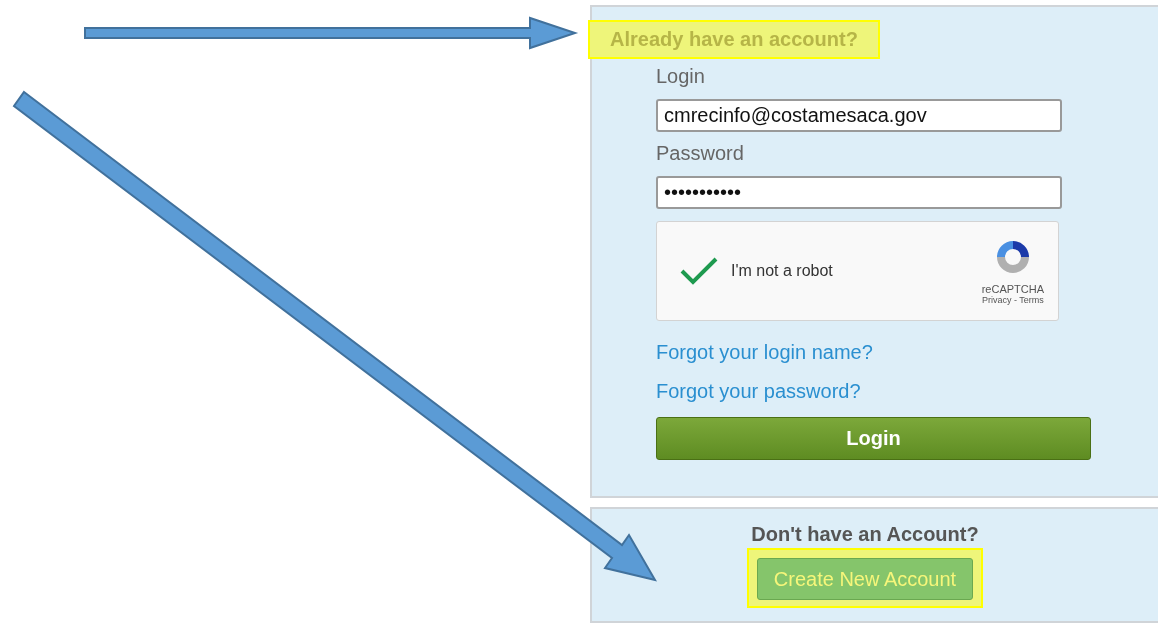  Describe the element at coordinates (865, 579) in the screenshot. I see `create-account-button: Create New Account` at that location.